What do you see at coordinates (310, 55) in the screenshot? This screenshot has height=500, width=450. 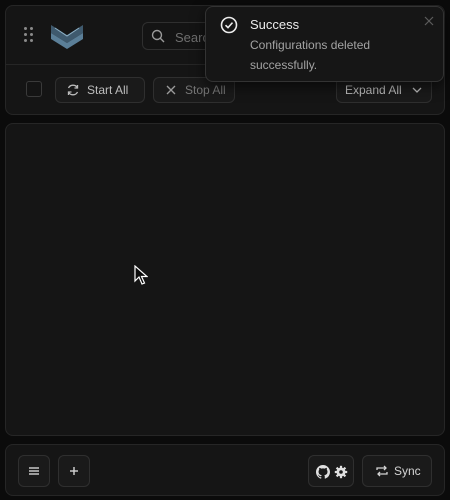 I see `toast-message: Configurations deleted successfully.` at bounding box center [310, 55].